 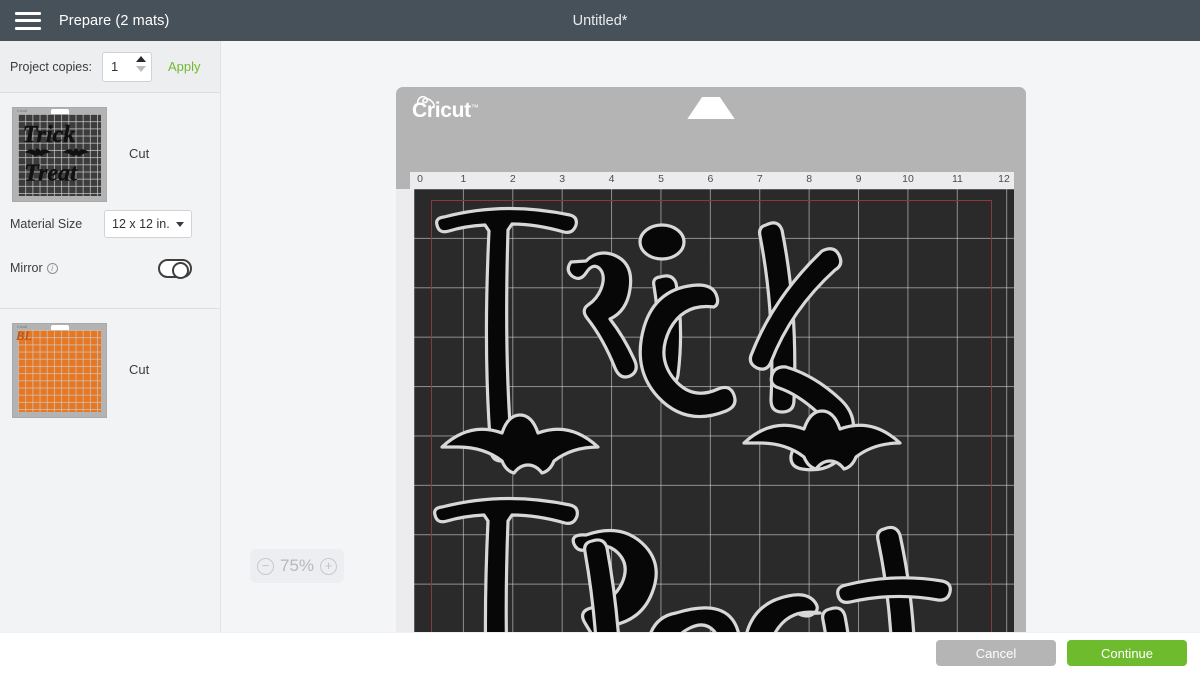 What do you see at coordinates (141, 224) in the screenshot?
I see `material-size-value: 12 x 12 in.` at bounding box center [141, 224].